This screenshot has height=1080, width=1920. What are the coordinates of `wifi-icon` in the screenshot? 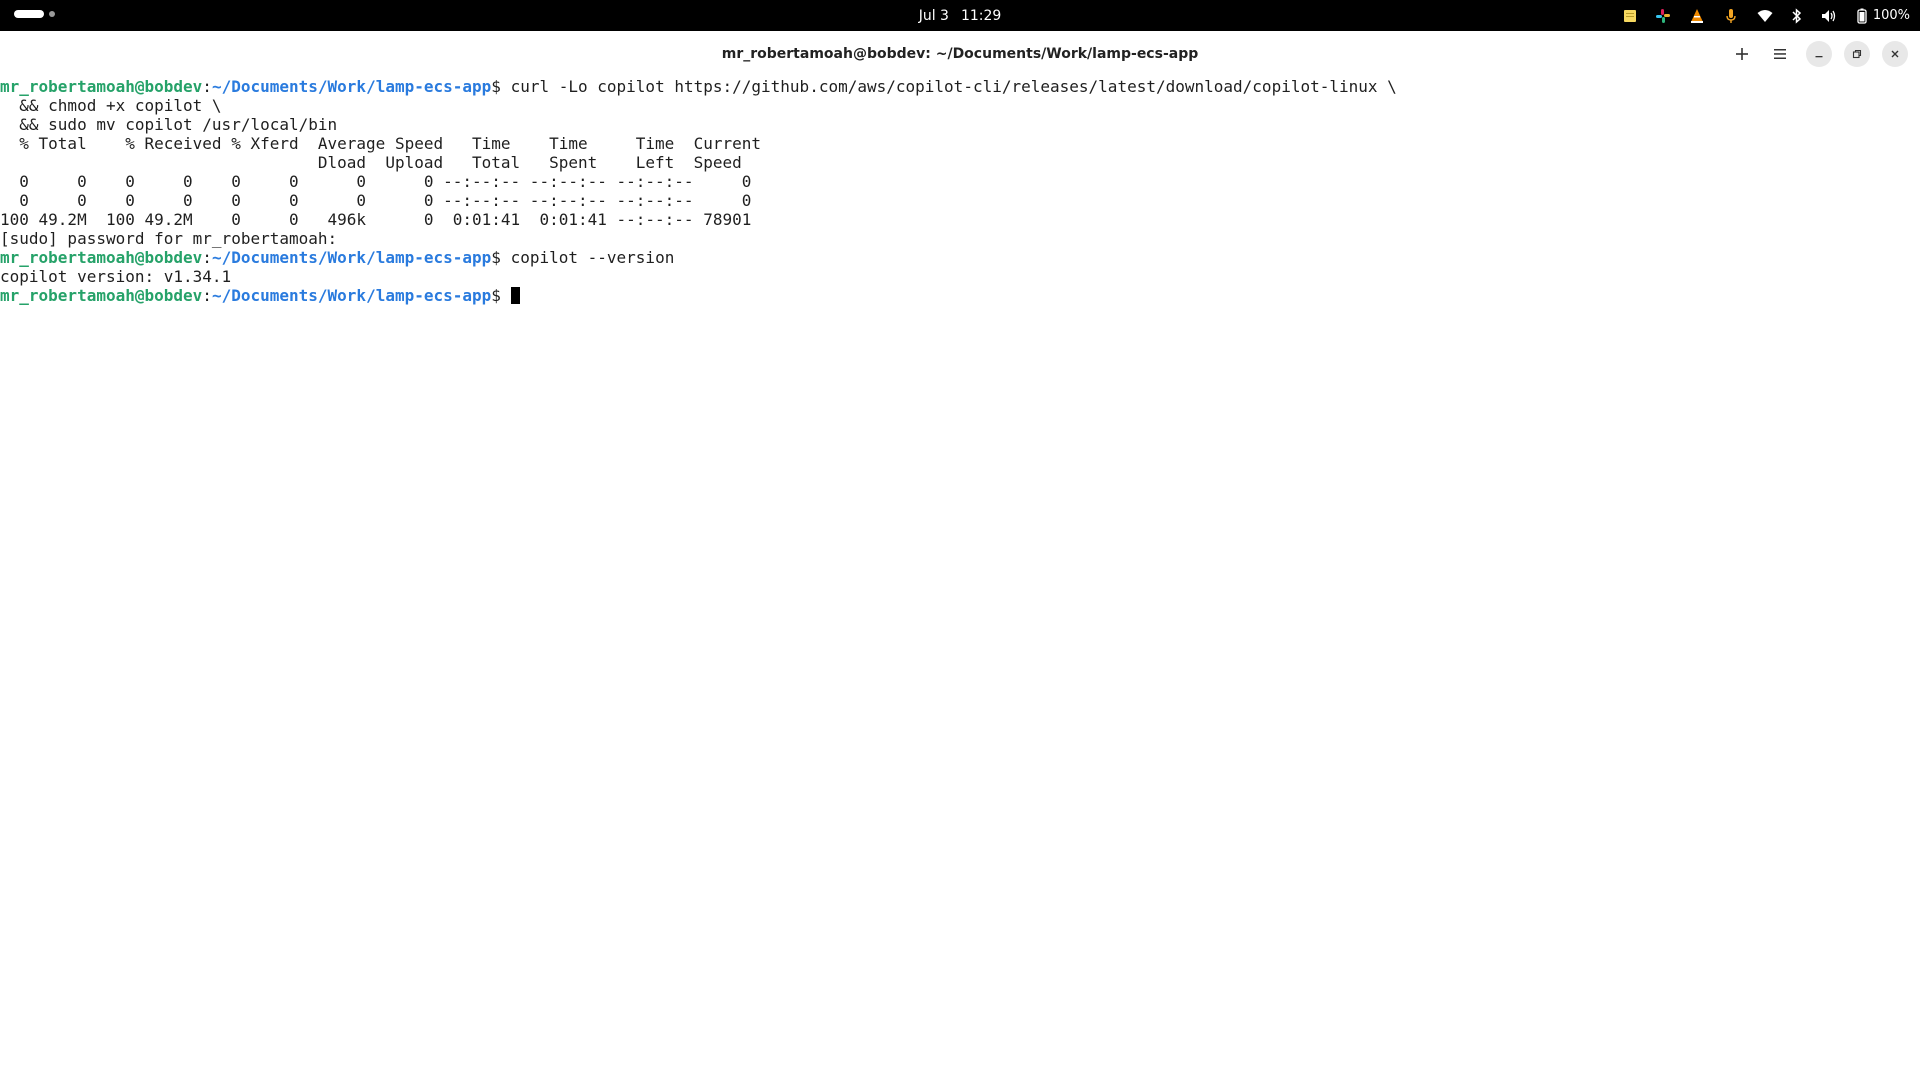 It's located at (1765, 15).